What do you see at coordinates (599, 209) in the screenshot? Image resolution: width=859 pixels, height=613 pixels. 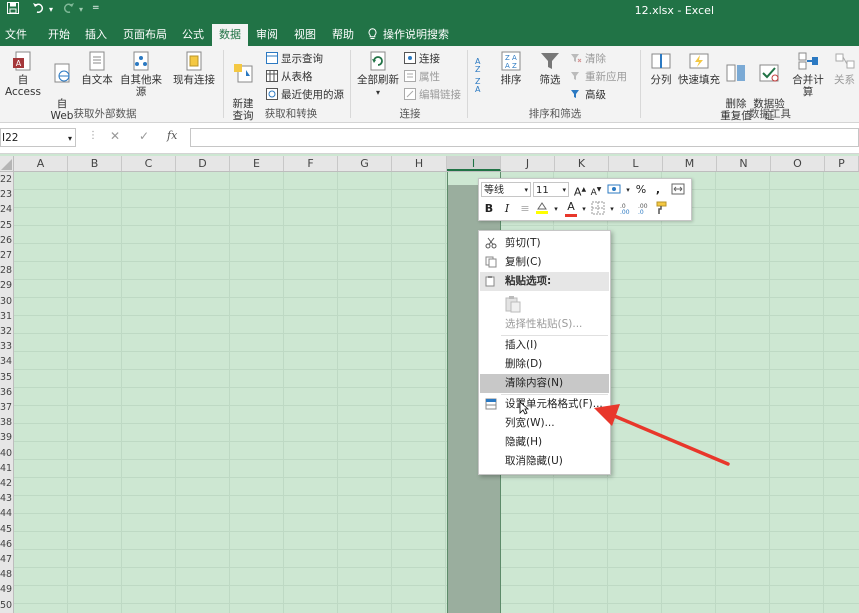 I see `borders-button` at bounding box center [599, 209].